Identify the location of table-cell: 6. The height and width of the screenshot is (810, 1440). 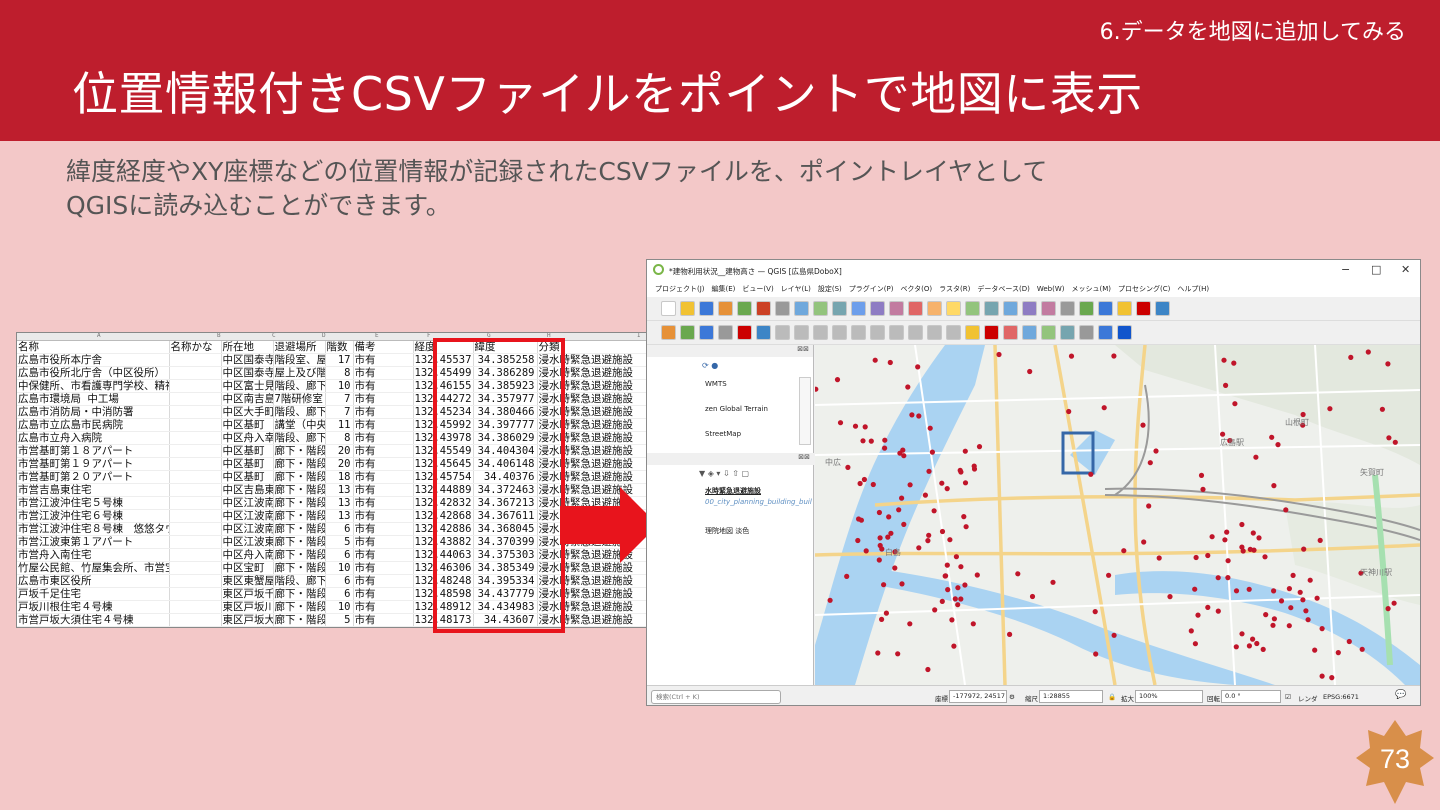
(339, 594).